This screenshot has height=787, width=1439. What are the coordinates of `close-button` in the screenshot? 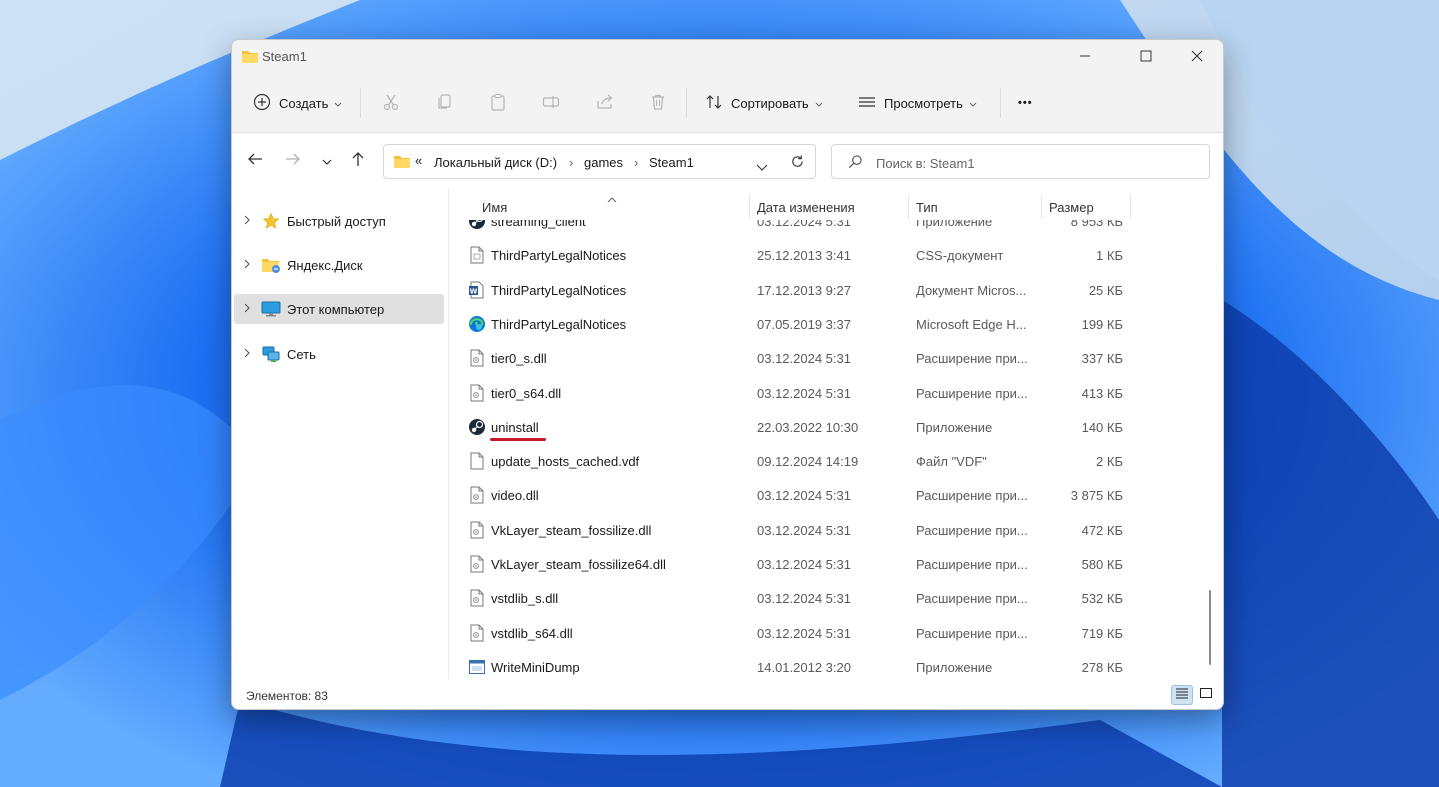 It's located at (1197, 56).